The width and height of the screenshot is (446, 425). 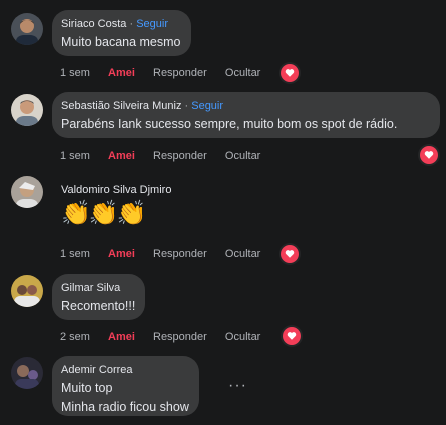 What do you see at coordinates (98, 306) in the screenshot?
I see `comment-text: Recomento!!!` at bounding box center [98, 306].